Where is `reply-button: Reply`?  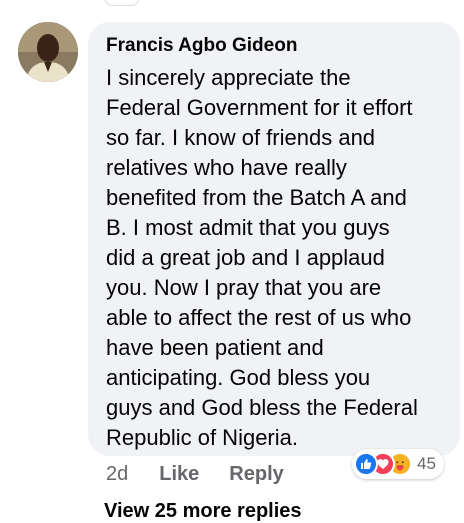 reply-button: Reply is located at coordinates (256, 474).